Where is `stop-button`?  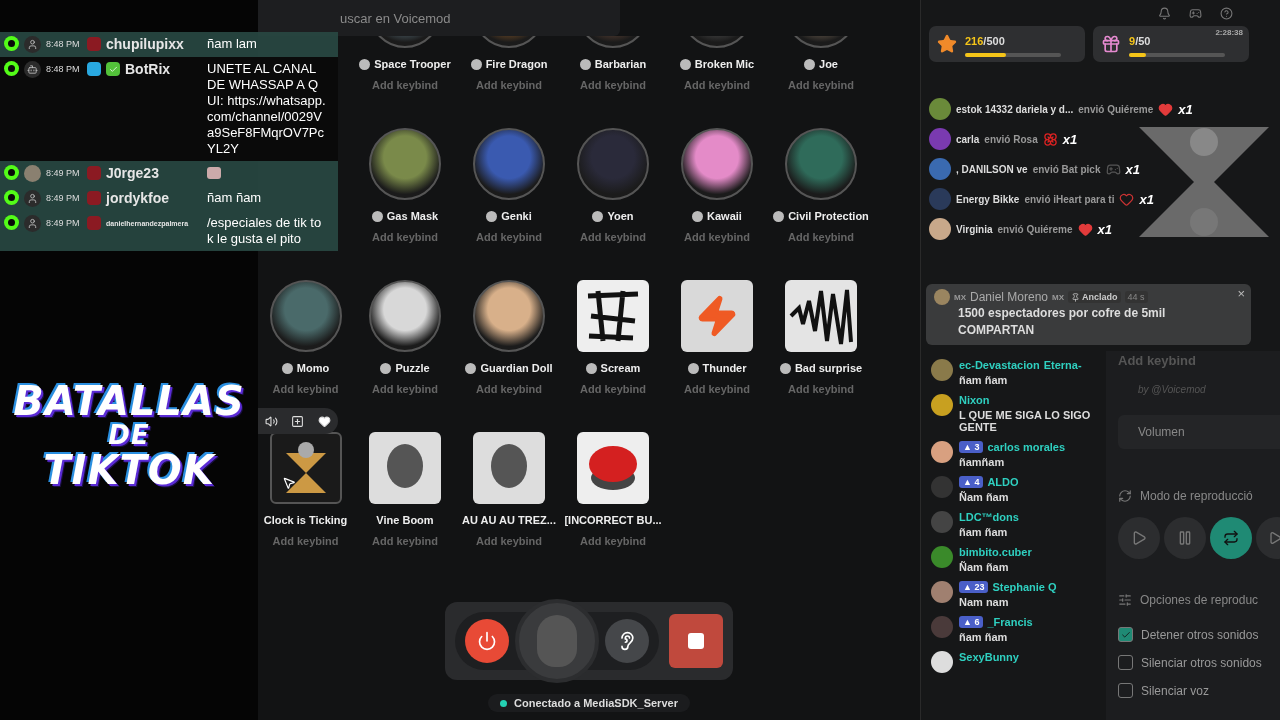
stop-button is located at coordinates (696, 641).